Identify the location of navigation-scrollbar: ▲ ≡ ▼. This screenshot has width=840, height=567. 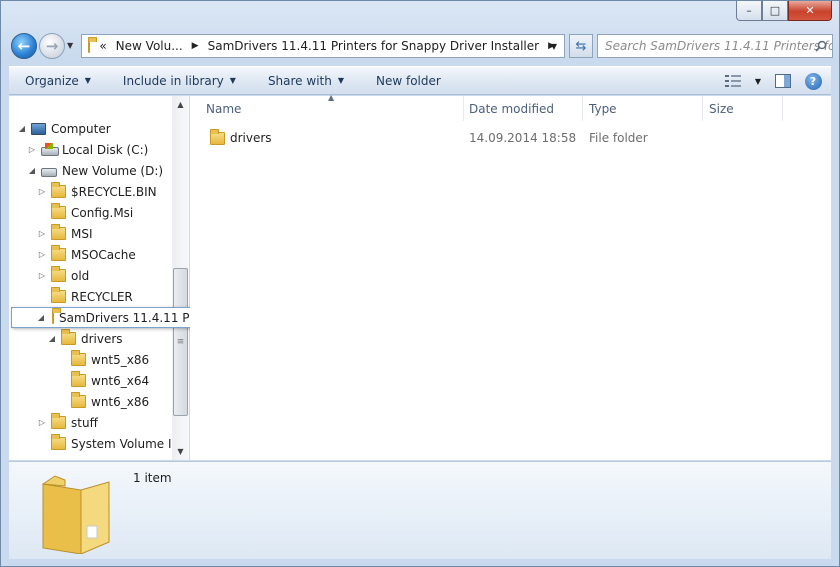
(180, 278).